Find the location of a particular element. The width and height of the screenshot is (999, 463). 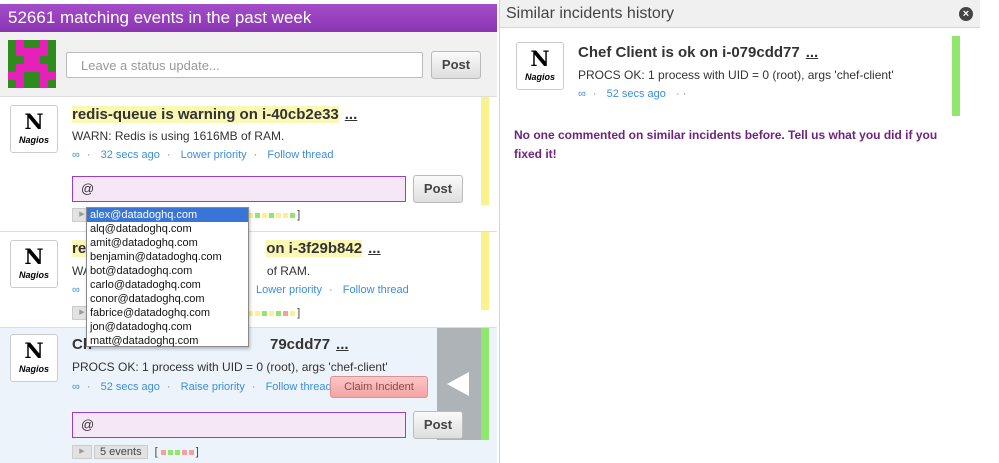

event-description: WARN: Redis is using 1616MB of RAM. is located at coordinates (178, 136).